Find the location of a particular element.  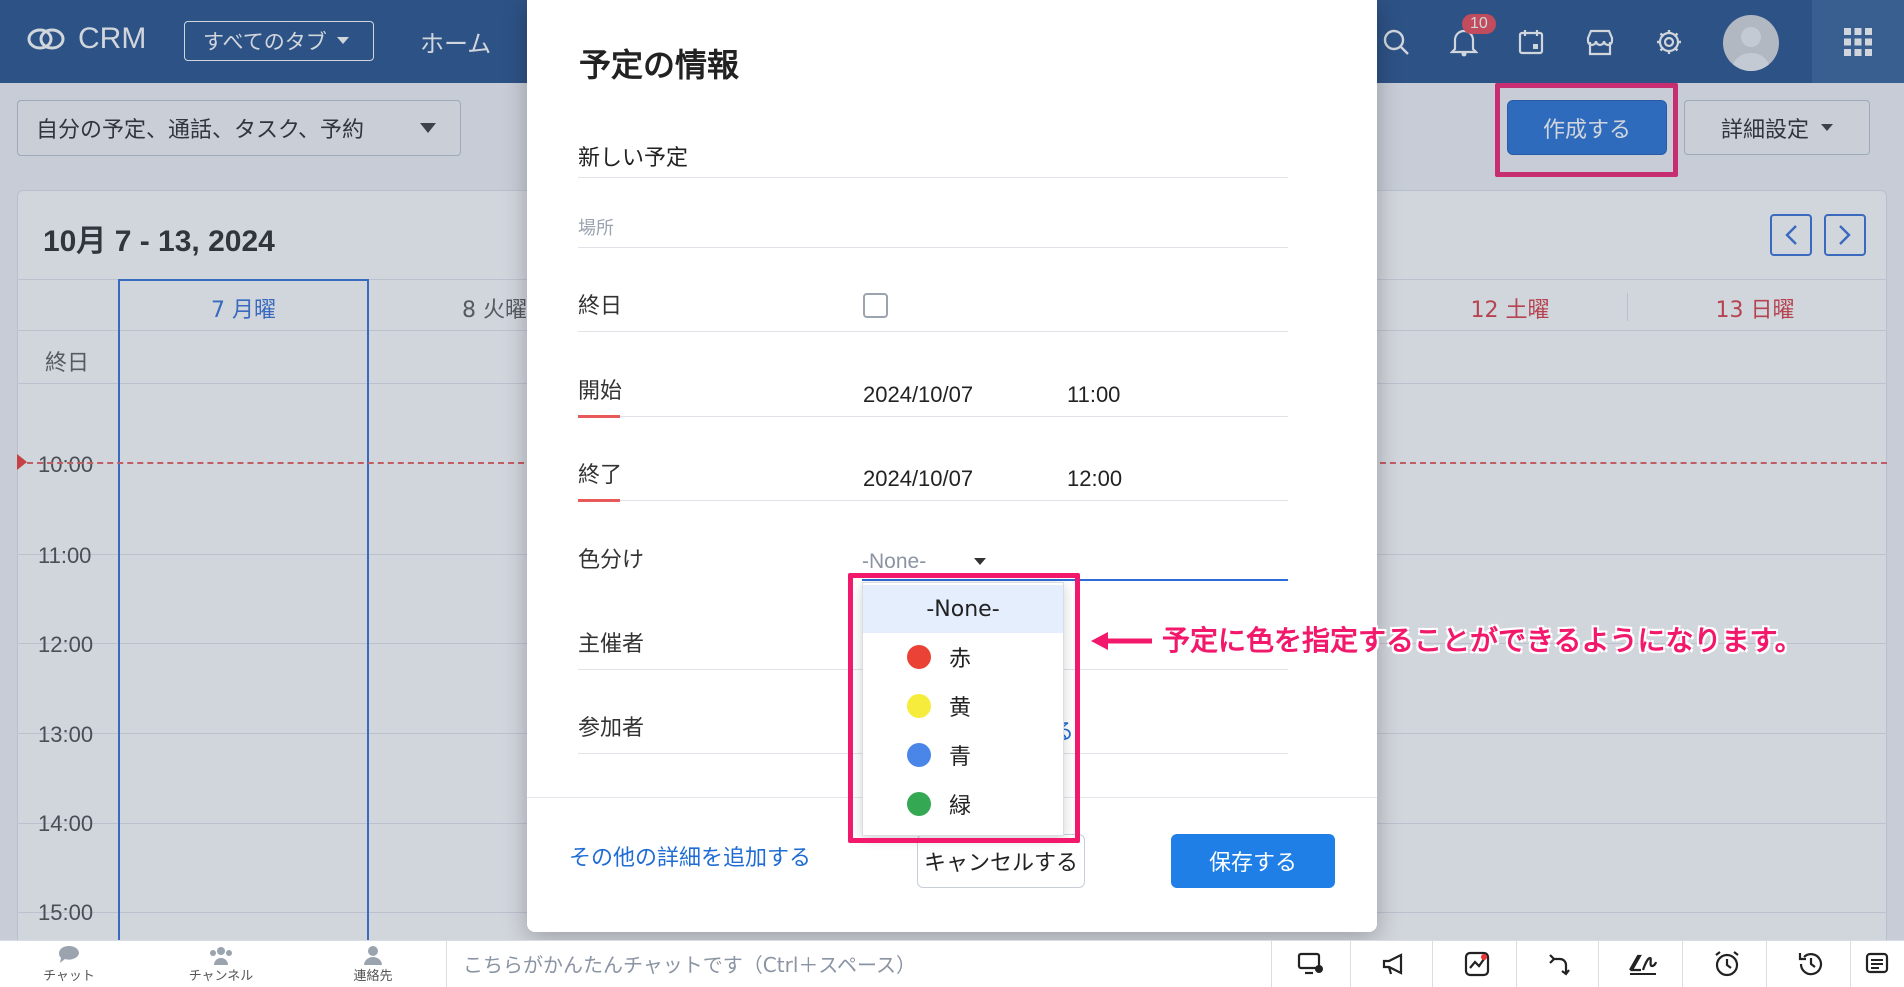

end-time-input: 12:00 is located at coordinates (1094, 479).